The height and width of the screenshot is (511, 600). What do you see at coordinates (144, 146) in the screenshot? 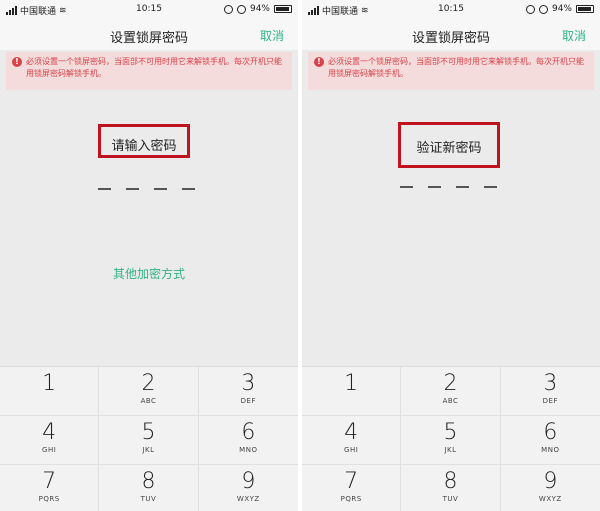
I see `password-prompt: 请输入密码` at bounding box center [144, 146].